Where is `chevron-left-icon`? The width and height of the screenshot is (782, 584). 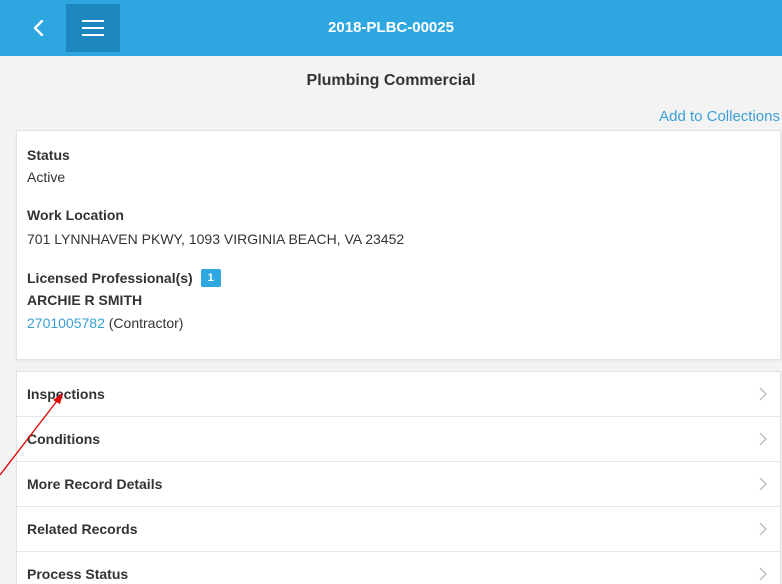
chevron-left-icon is located at coordinates (38, 28).